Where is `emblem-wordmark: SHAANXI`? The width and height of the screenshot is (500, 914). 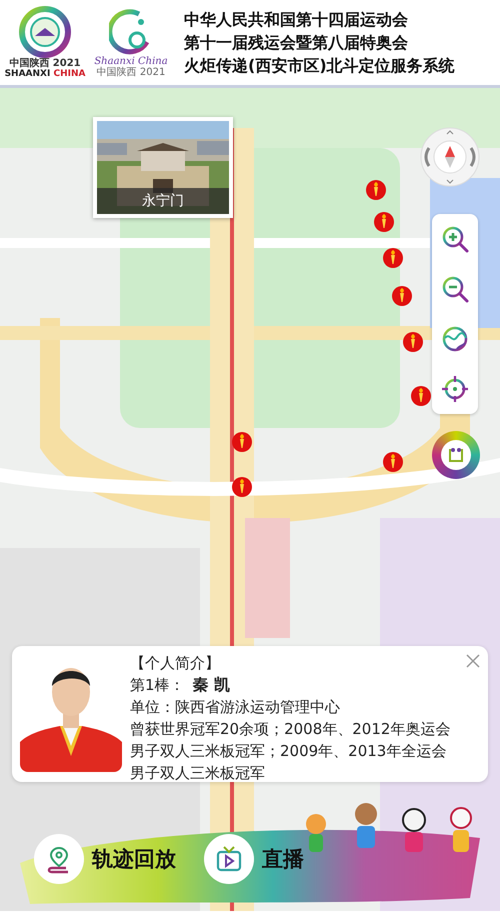
emblem-wordmark: SHAANXI is located at coordinates (27, 74).